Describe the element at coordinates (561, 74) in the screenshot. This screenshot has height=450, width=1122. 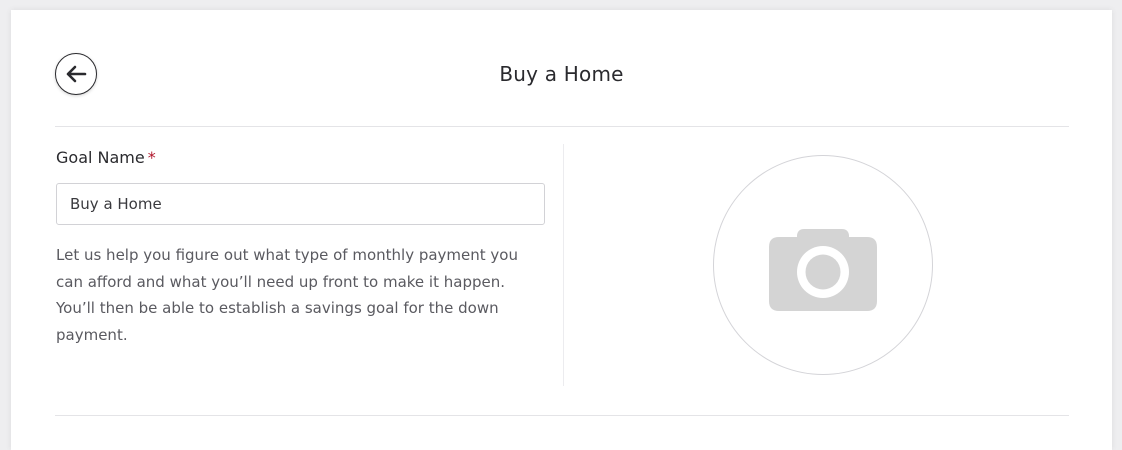
I see `page-title: Buy a Home` at that location.